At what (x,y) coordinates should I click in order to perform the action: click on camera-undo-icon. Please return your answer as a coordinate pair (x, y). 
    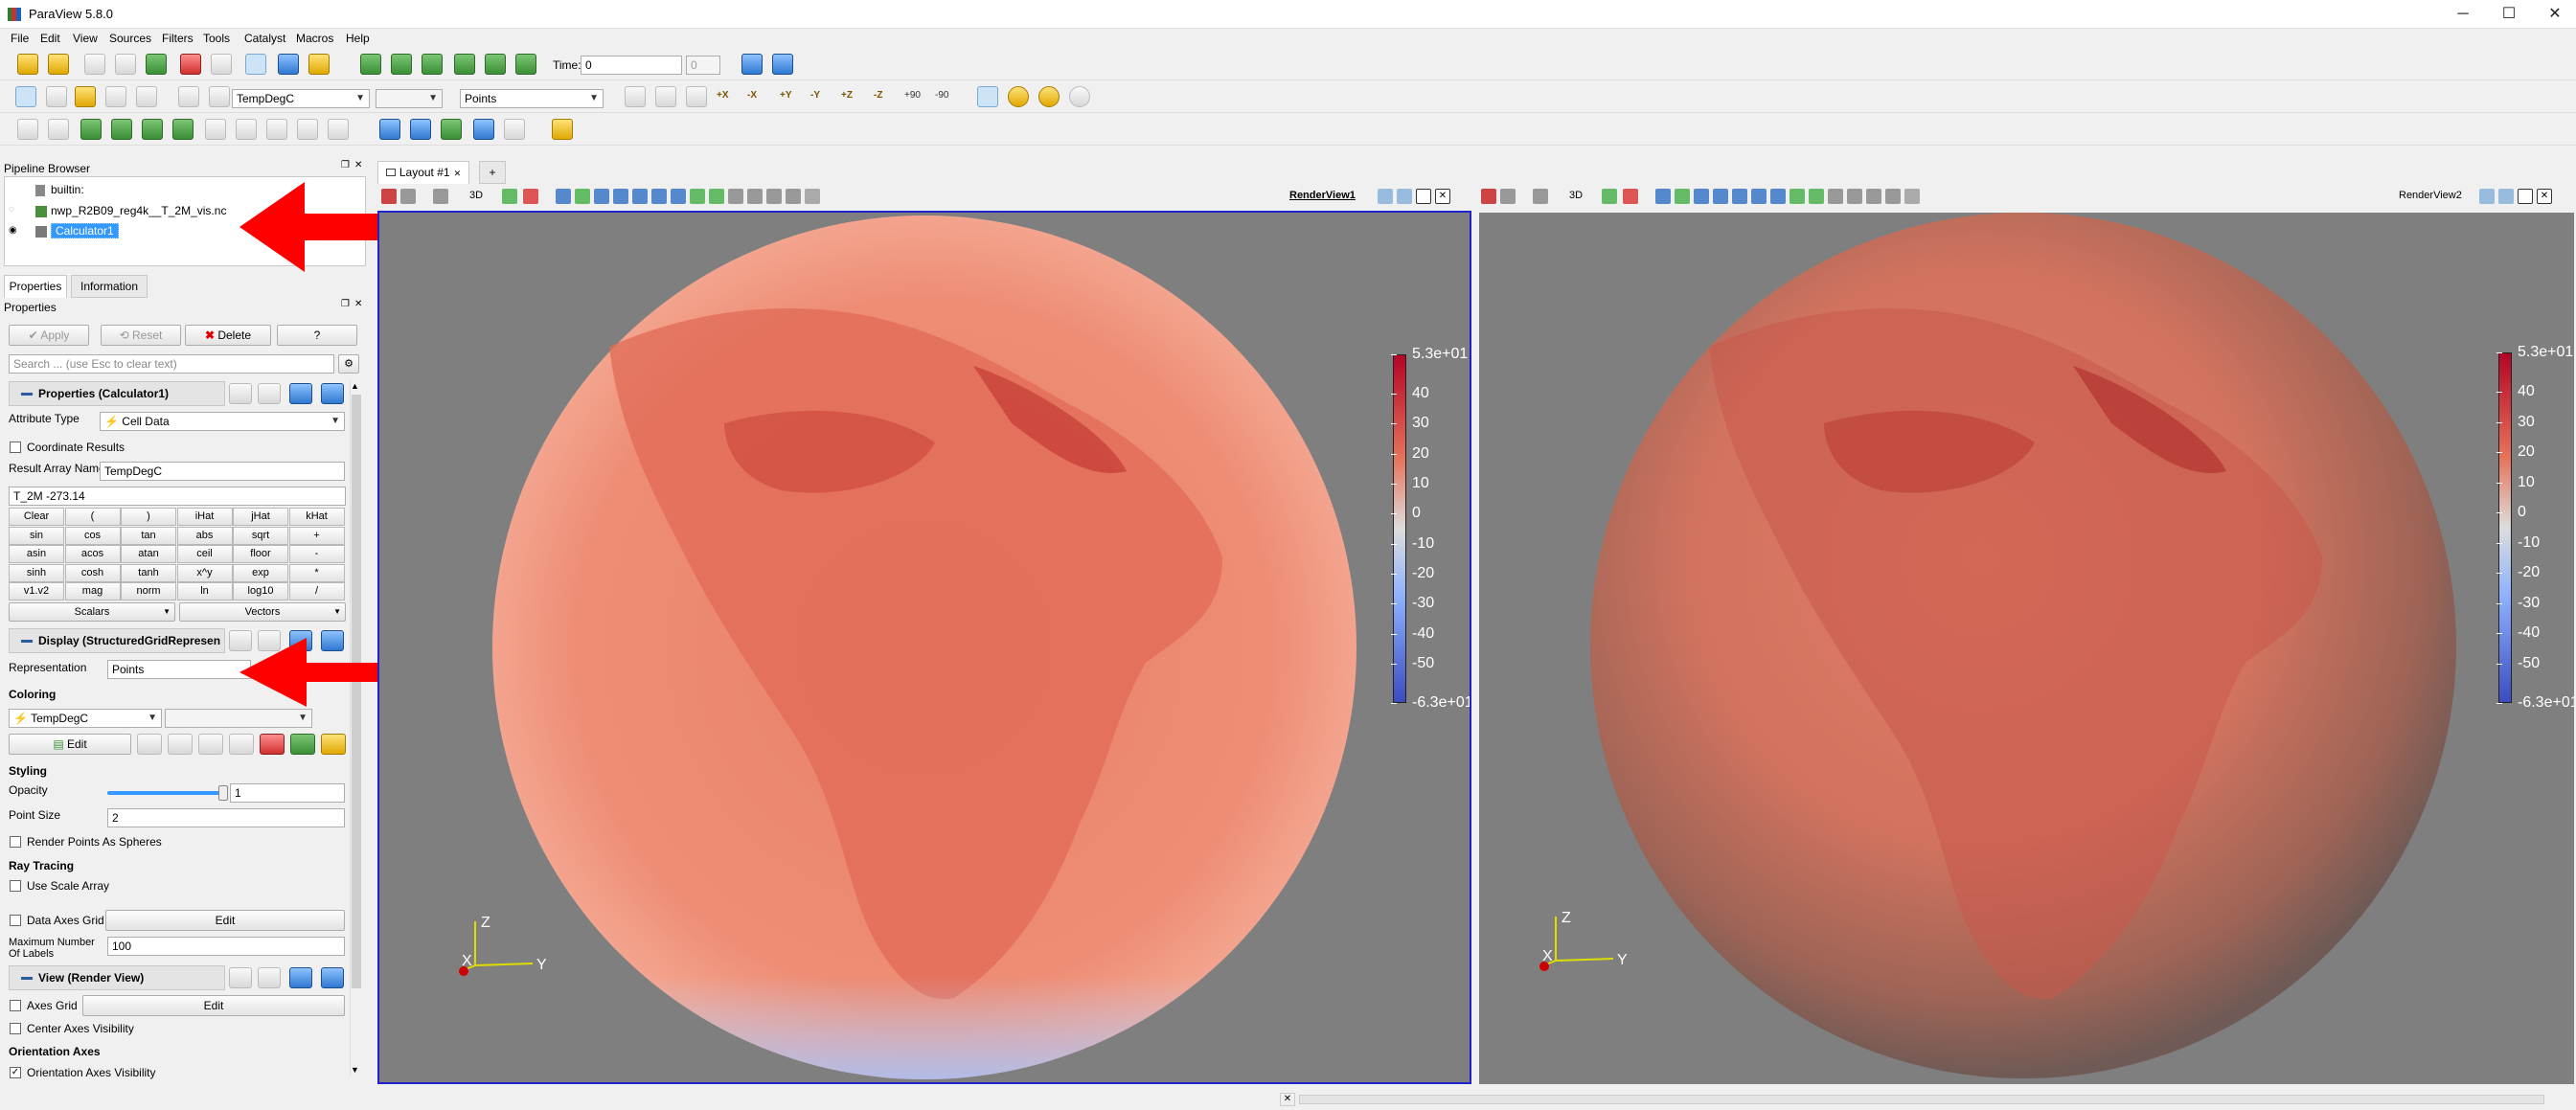
    Looking at the image, I should click on (408, 196).